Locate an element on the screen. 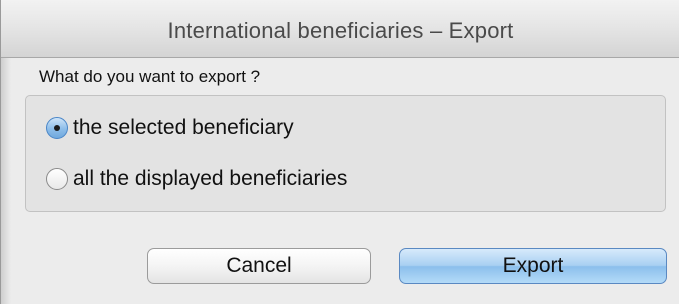 Image resolution: width=679 pixels, height=304 pixels. cancel-button: Cancel is located at coordinates (259, 266).